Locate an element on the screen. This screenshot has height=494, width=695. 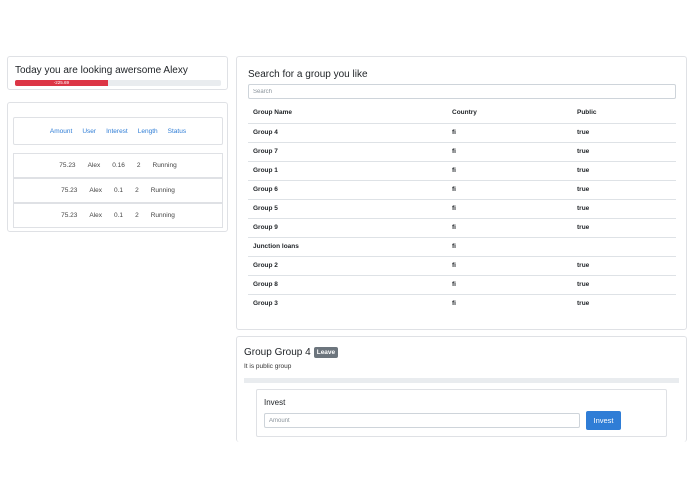
table-row: Group 8 fi true is located at coordinates (462, 284).